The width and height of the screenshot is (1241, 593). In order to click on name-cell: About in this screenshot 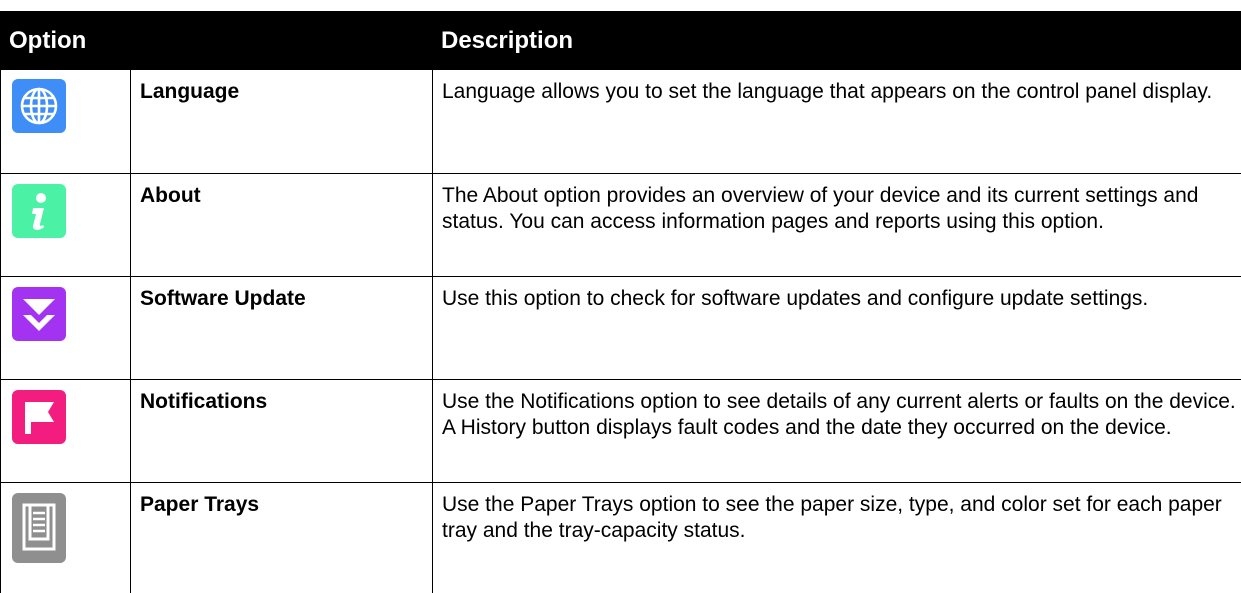, I will do `click(282, 225)`.